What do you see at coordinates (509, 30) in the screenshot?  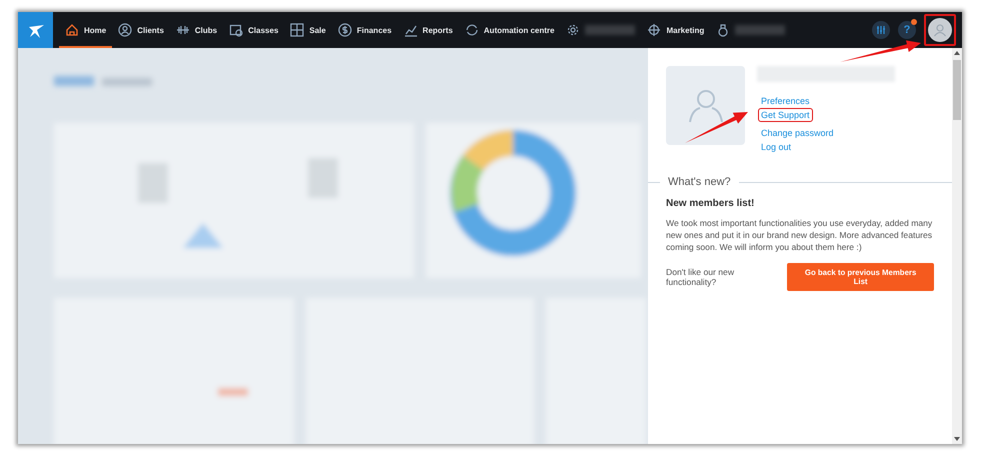 I see `nav-item: Automation centre` at bounding box center [509, 30].